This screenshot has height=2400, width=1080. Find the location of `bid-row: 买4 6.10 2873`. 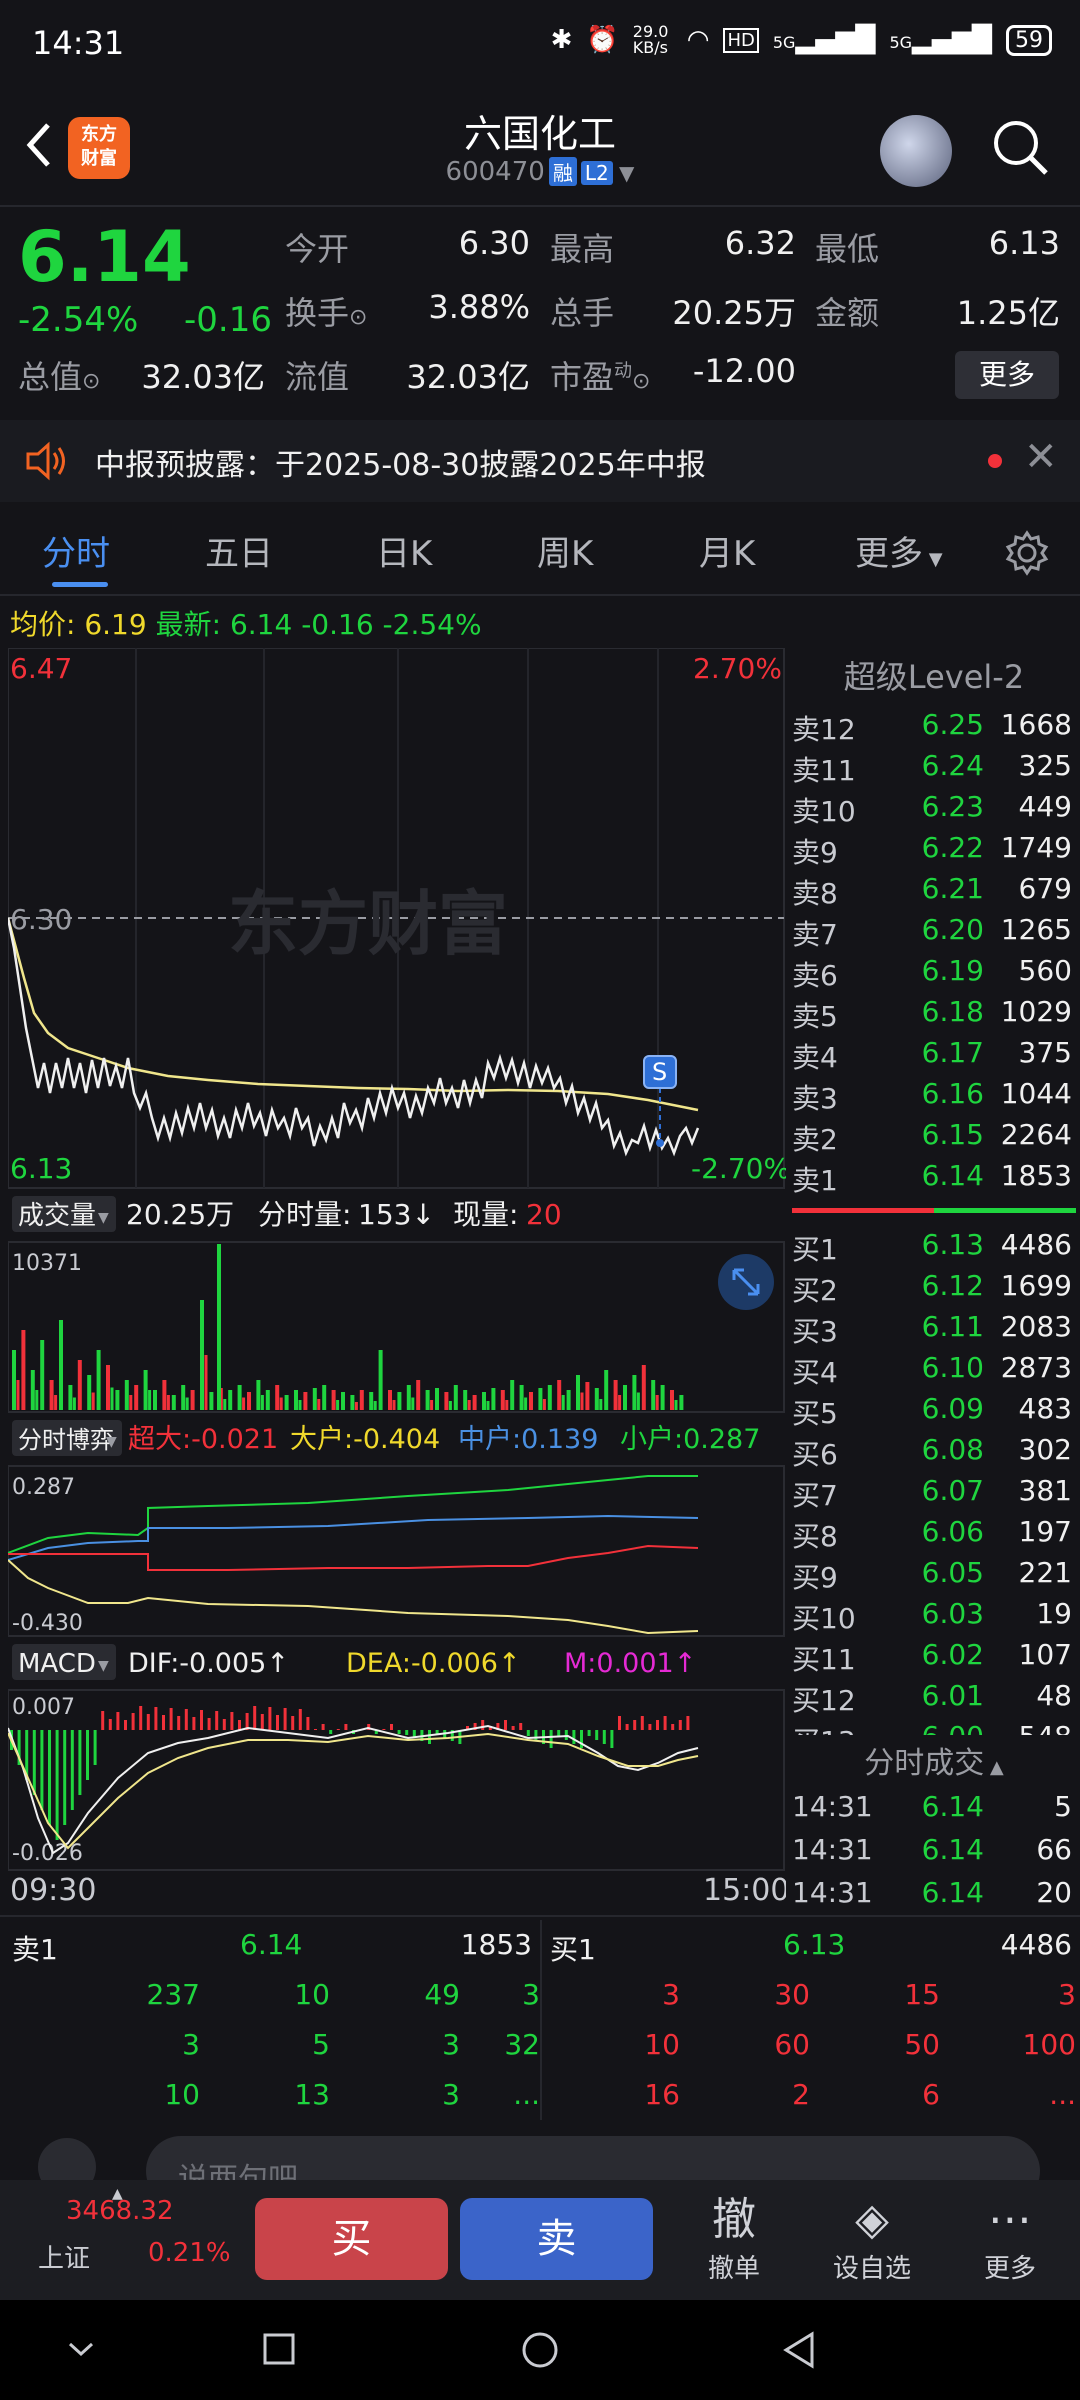

bid-row: 买4 6.10 2873 is located at coordinates (934, 1371).